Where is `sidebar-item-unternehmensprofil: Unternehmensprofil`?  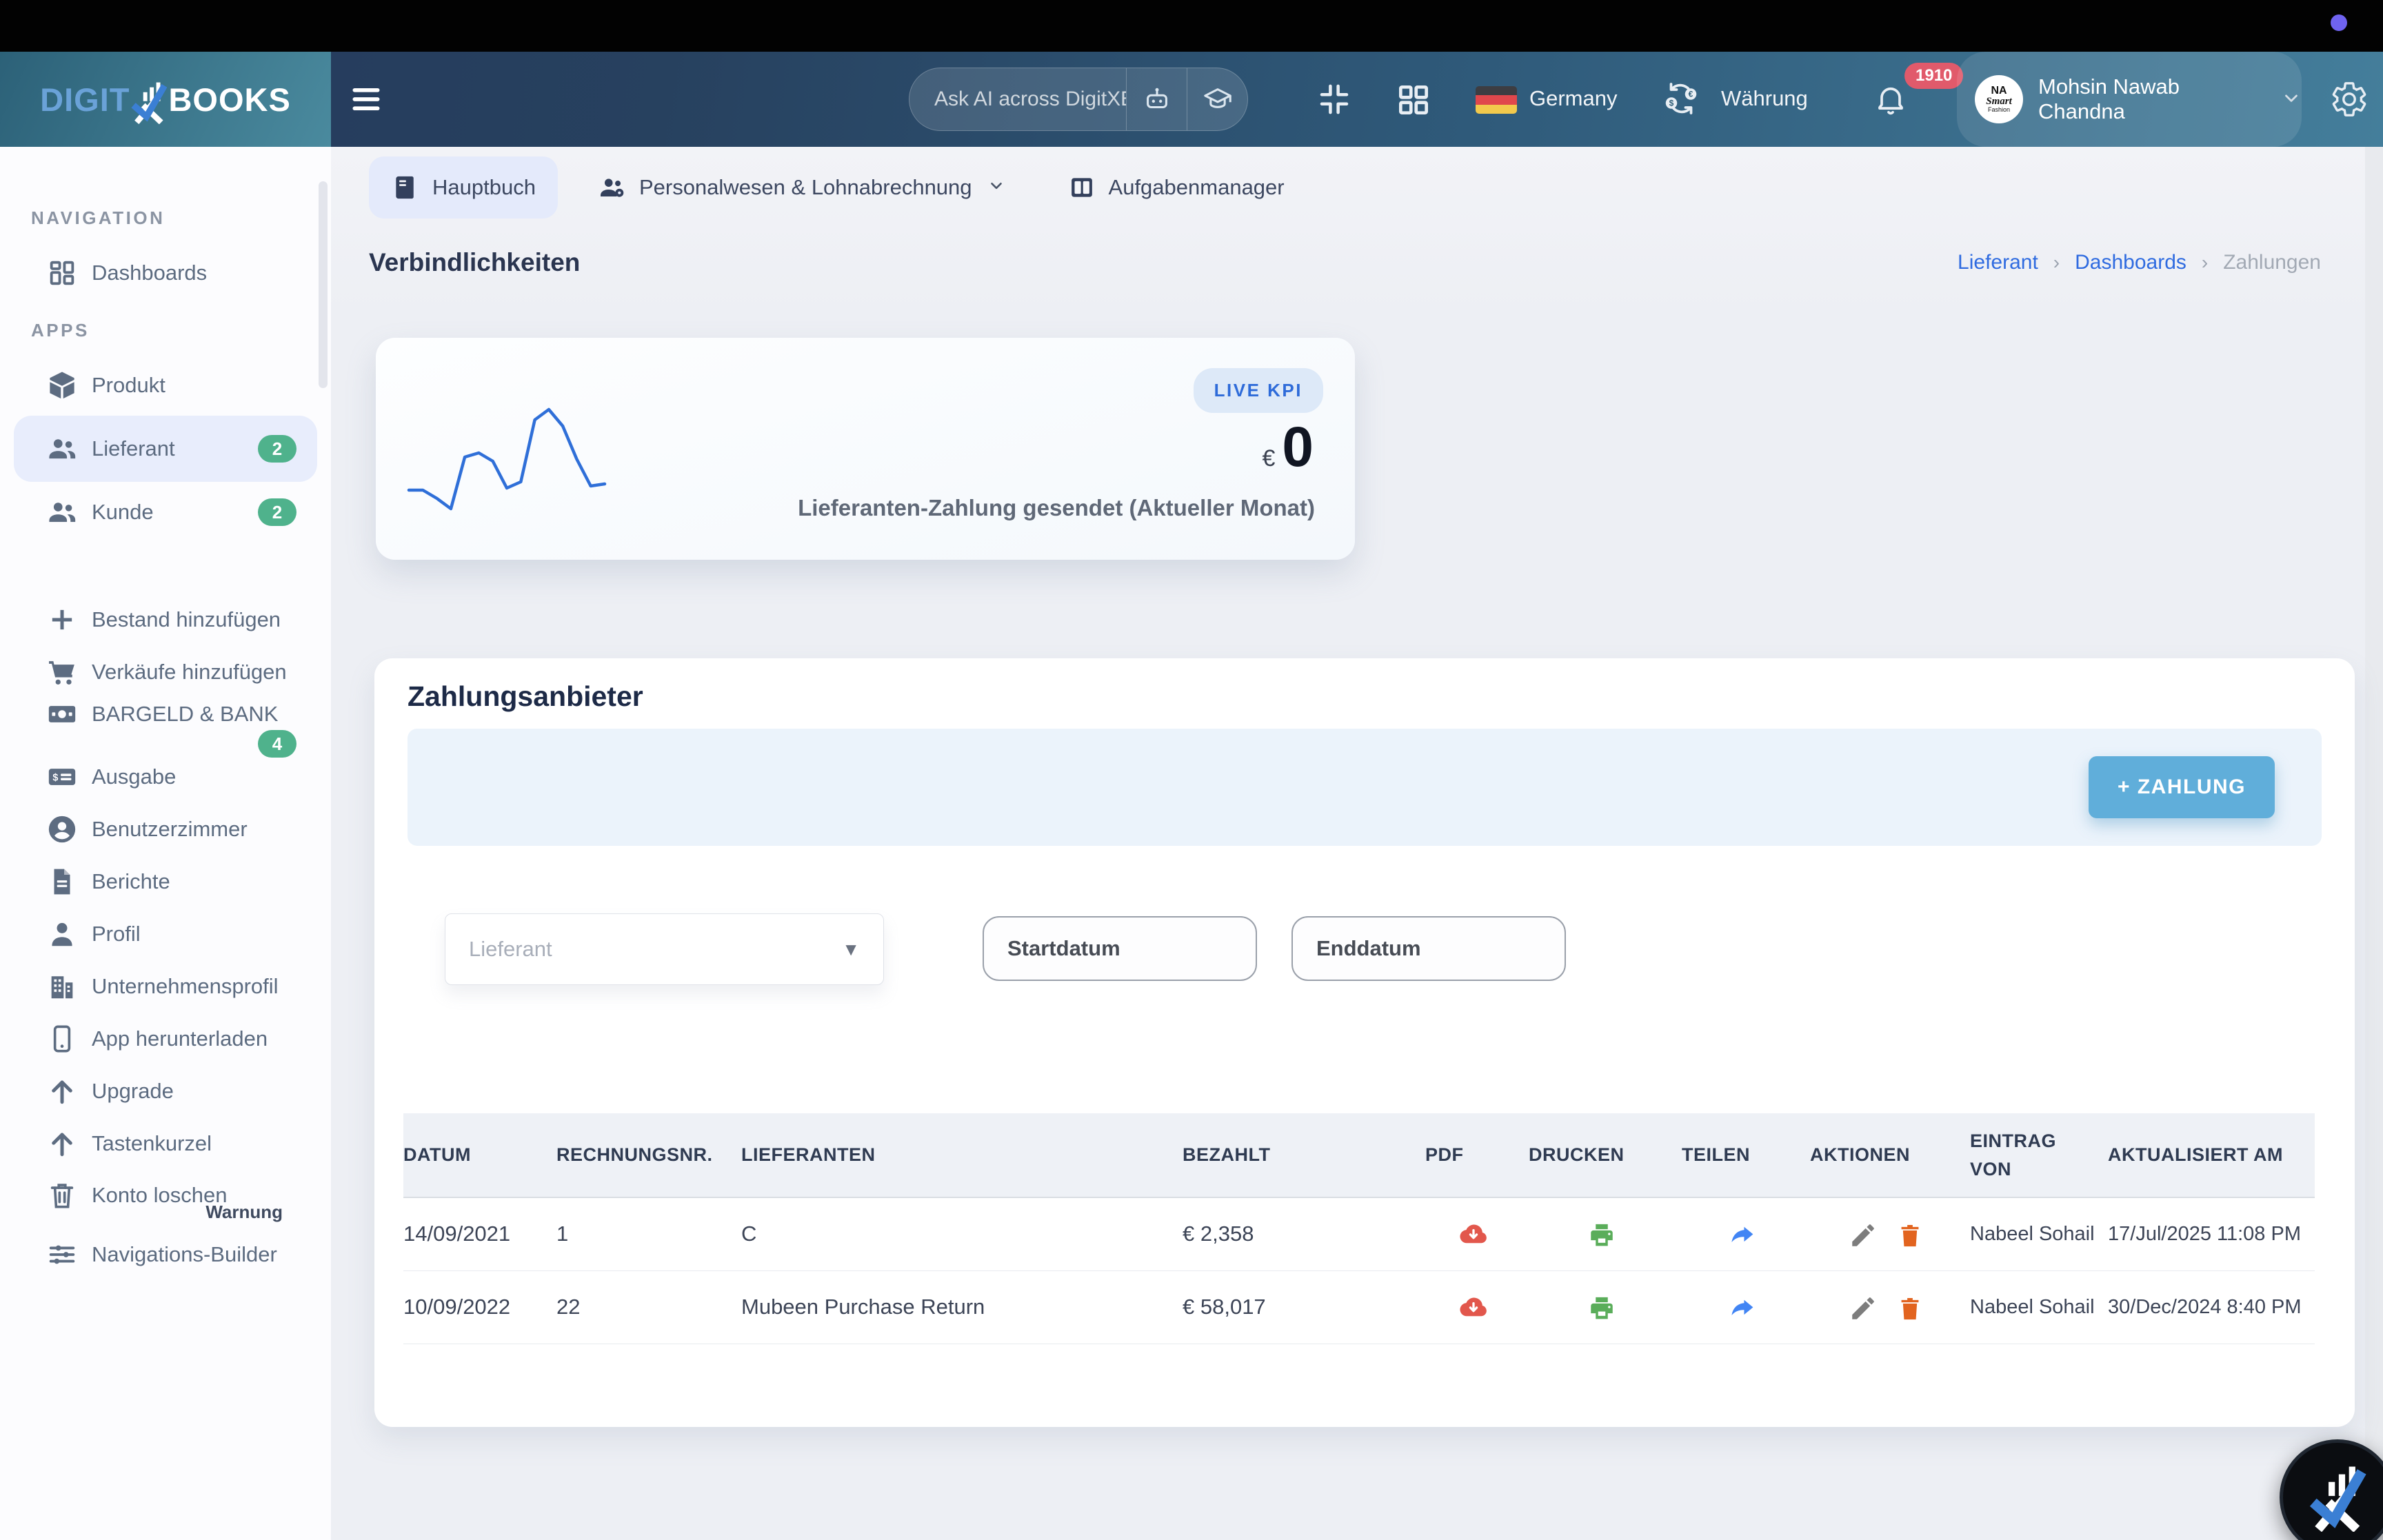 sidebar-item-unternehmensprofil: Unternehmensprofil is located at coordinates (165, 987).